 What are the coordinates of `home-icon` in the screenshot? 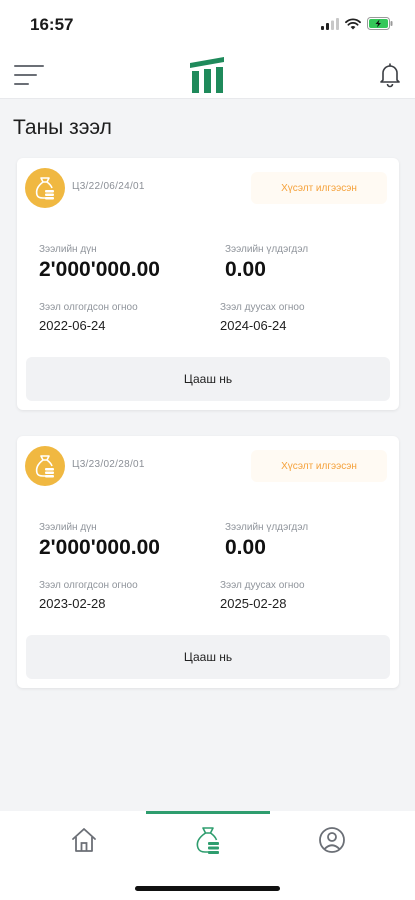 It's located at (84, 840).